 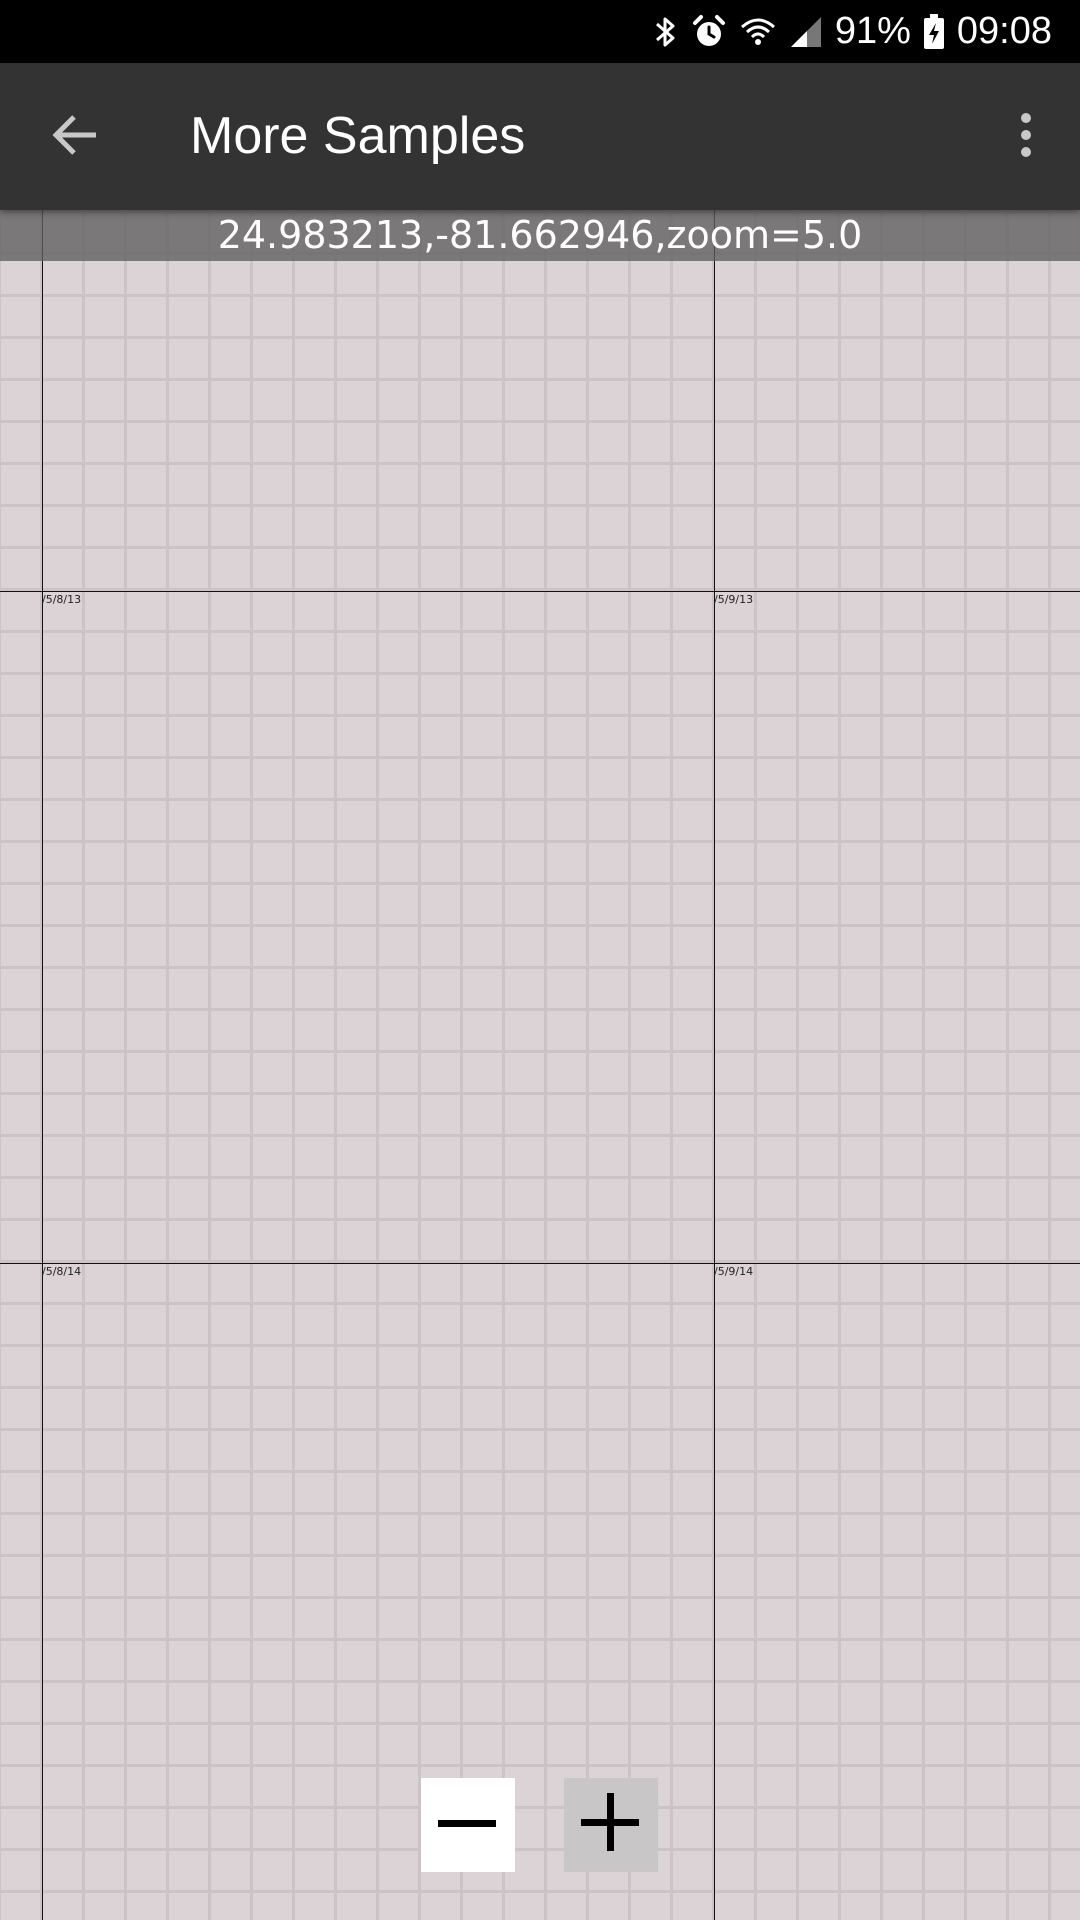 I want to click on zoom-in-button, so click(x=611, y=1825).